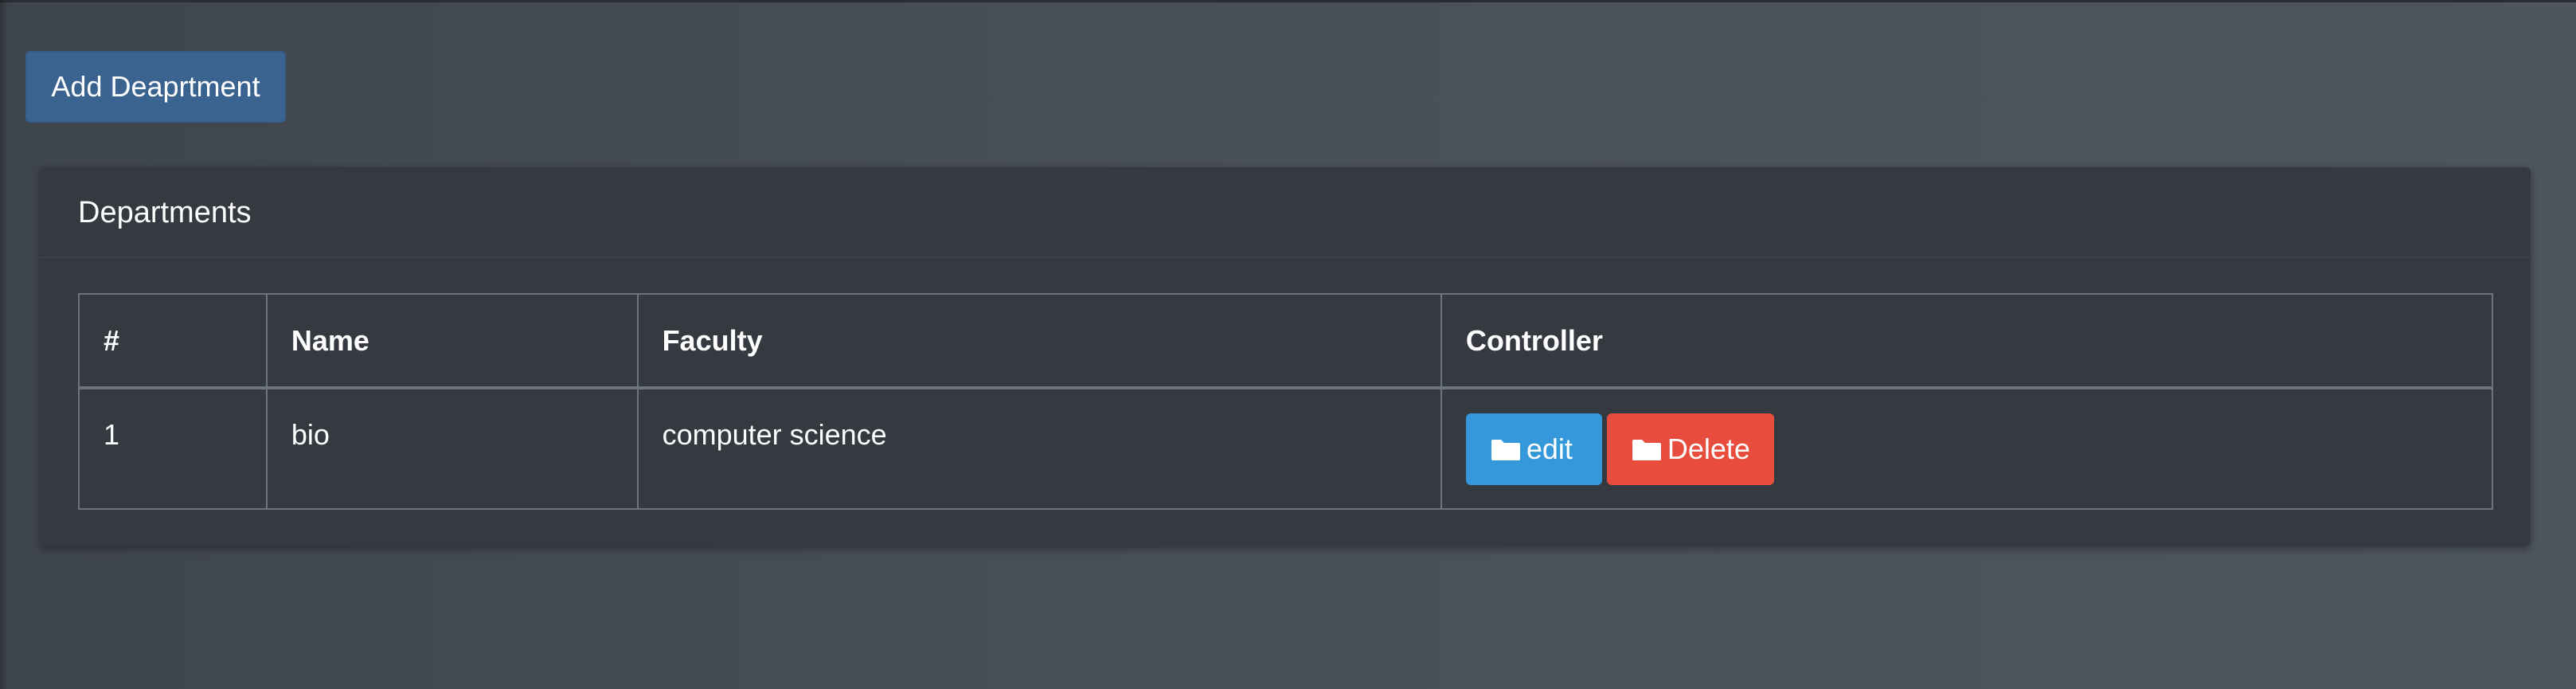  What do you see at coordinates (4, 344) in the screenshot?
I see `sidebar-edge` at bounding box center [4, 344].